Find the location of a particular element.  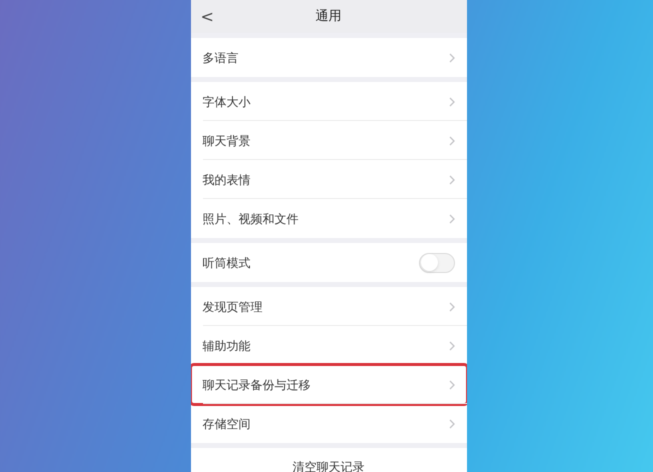

row-label: 聊天记录备份与迁移 is located at coordinates (256, 385).